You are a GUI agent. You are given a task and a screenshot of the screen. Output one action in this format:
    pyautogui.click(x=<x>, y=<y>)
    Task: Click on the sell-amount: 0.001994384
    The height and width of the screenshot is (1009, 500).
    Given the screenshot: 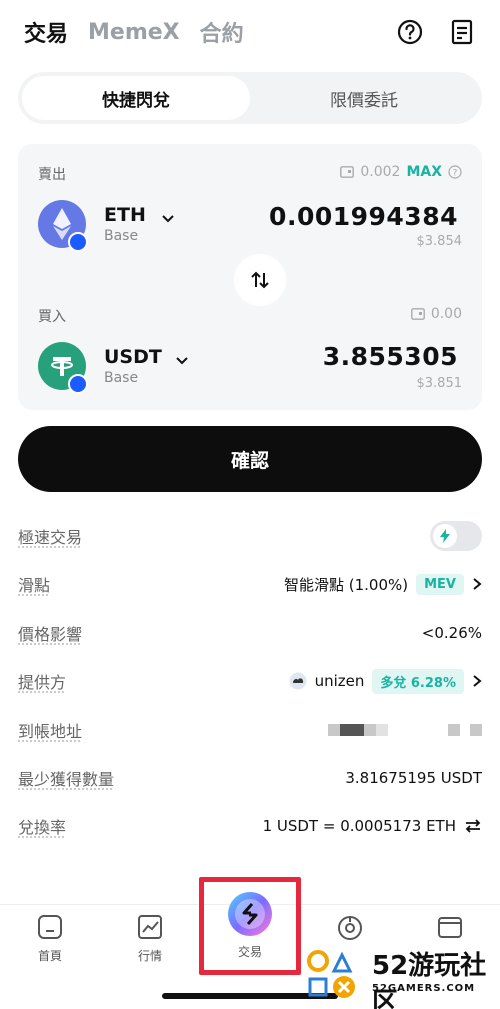 What is the action you would take?
    pyautogui.click(x=363, y=216)
    